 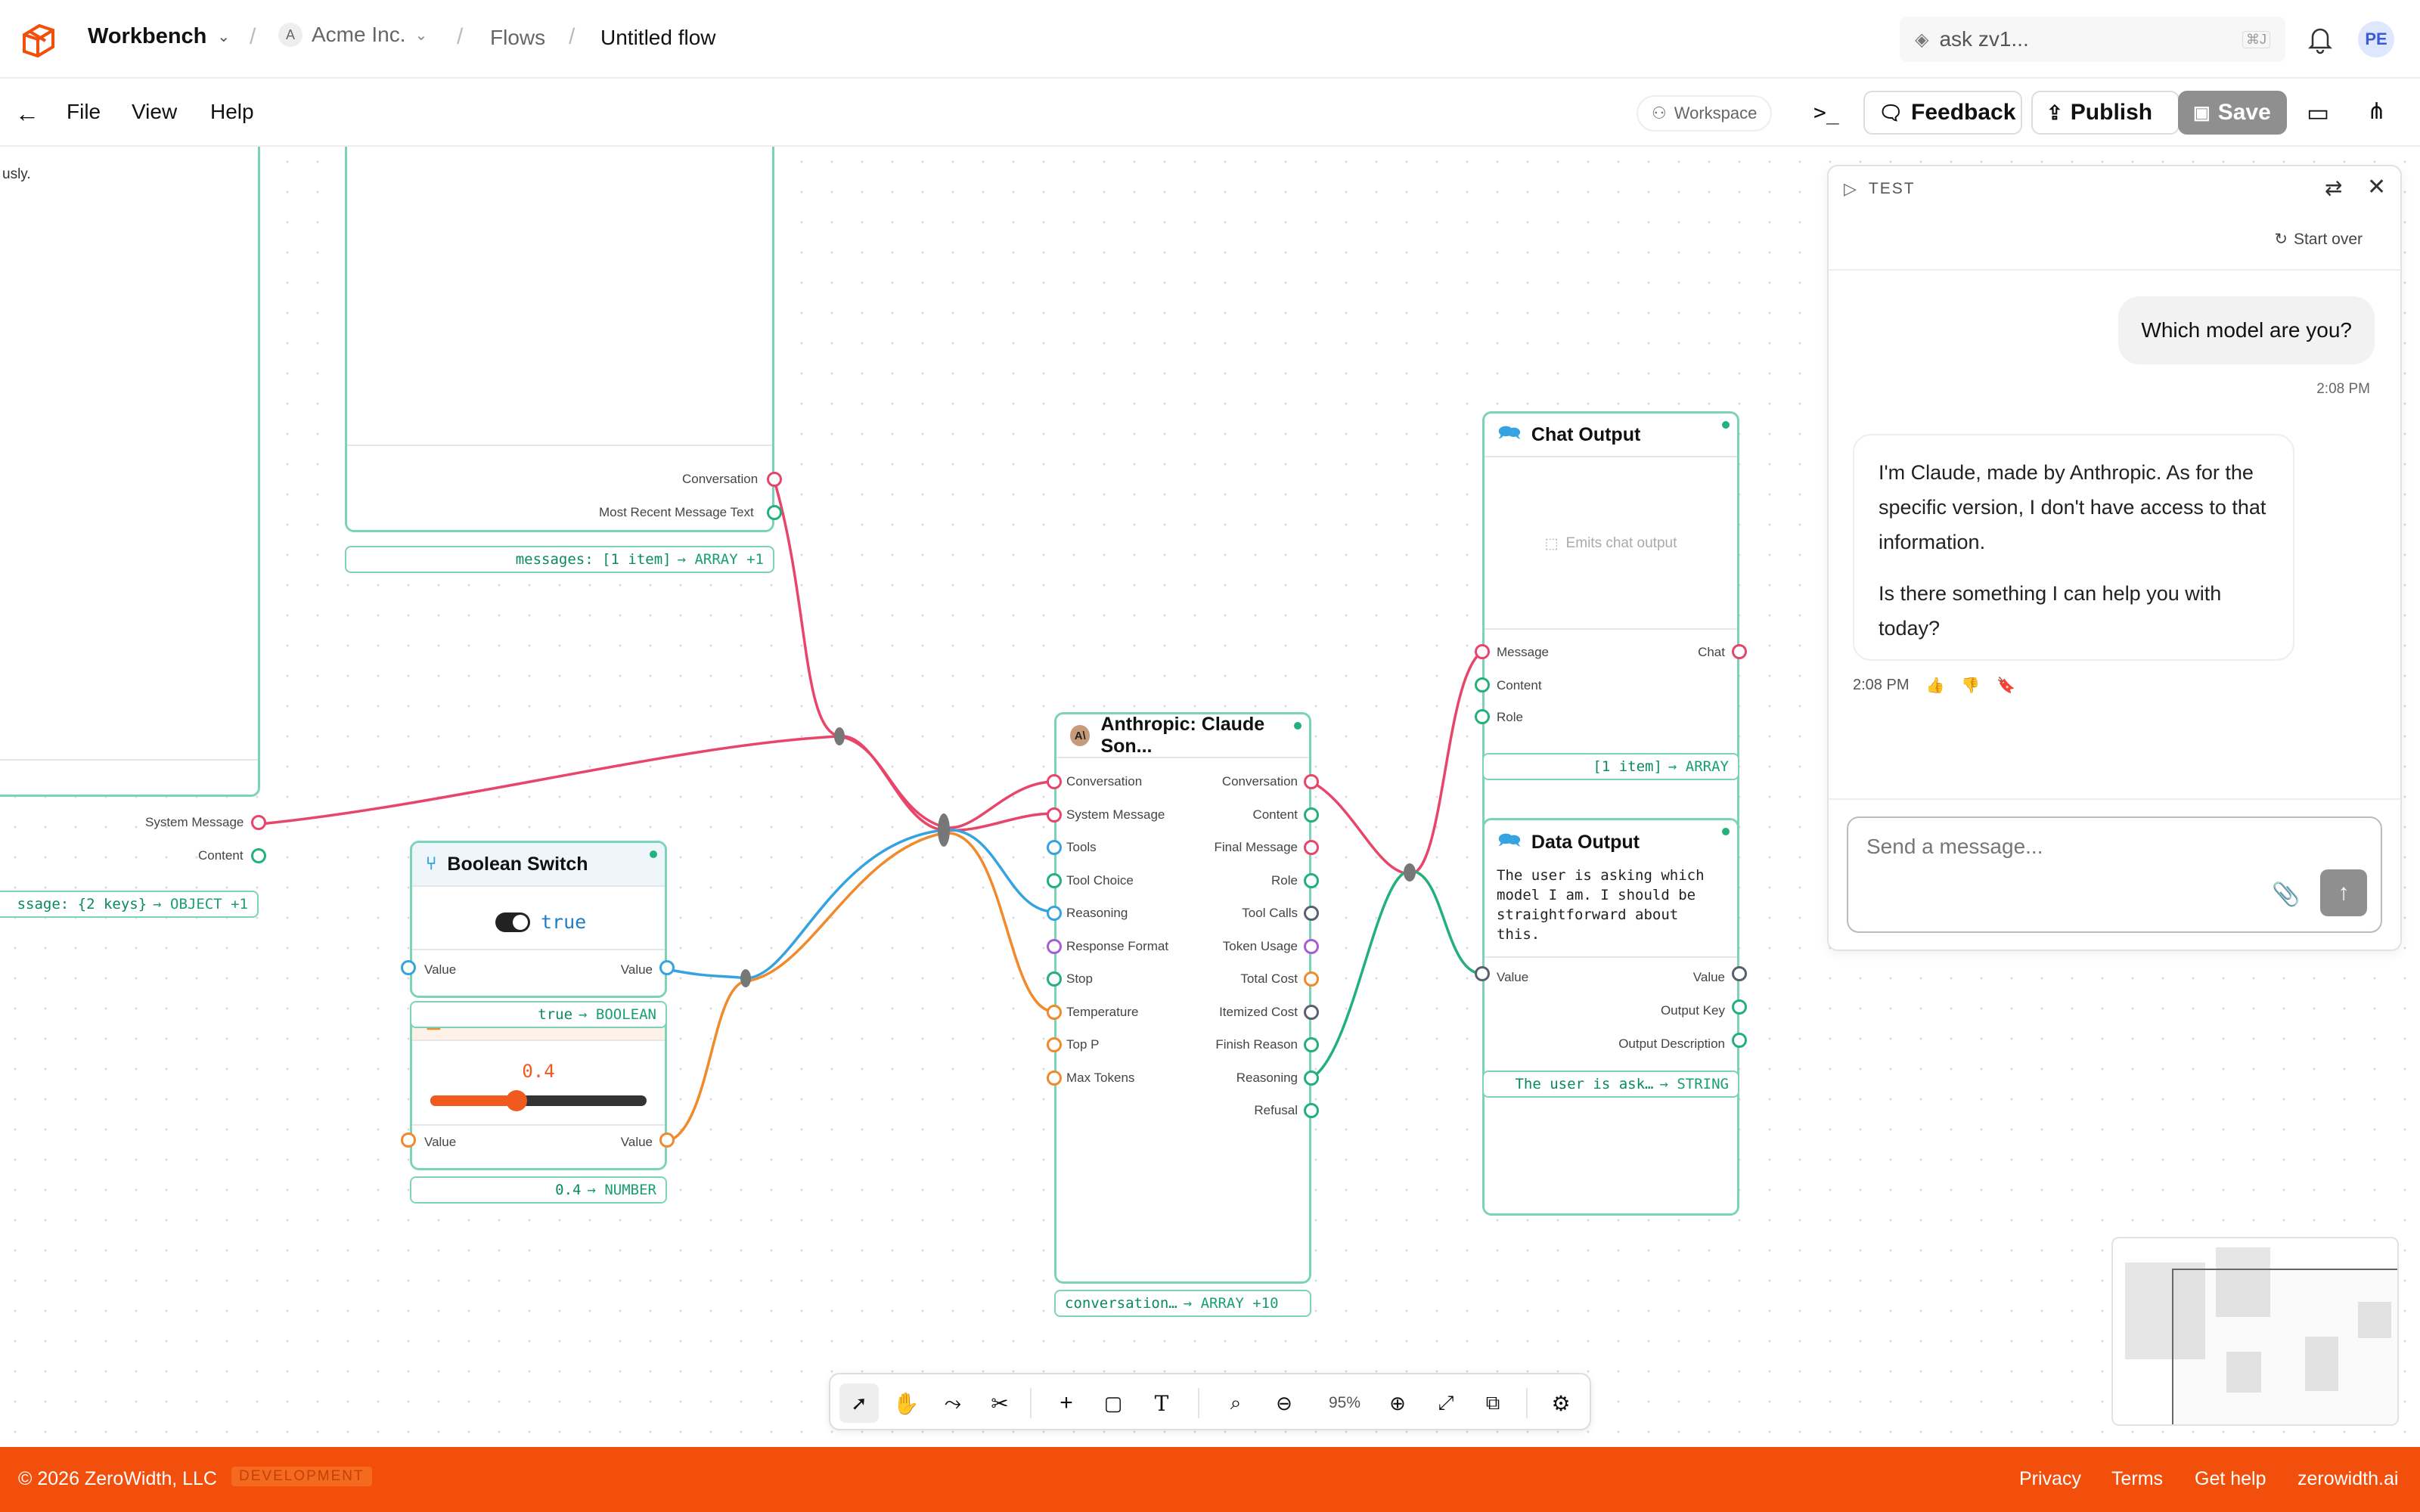 What do you see at coordinates (1561, 1403) in the screenshot?
I see `settings-gear-icon: ⚙` at bounding box center [1561, 1403].